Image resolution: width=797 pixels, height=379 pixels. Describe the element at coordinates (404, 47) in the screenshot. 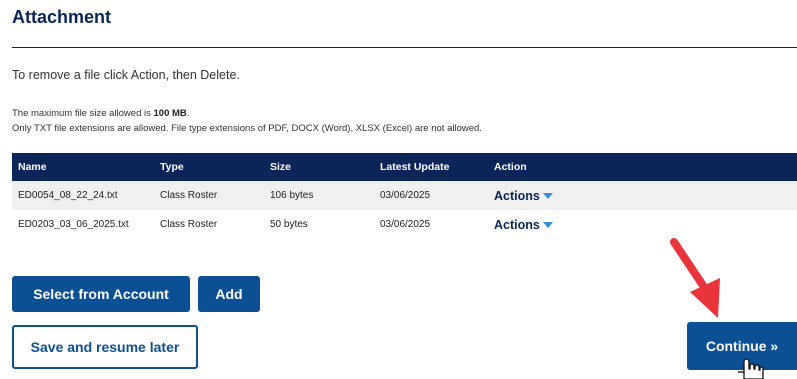

I see `title-divider` at that location.